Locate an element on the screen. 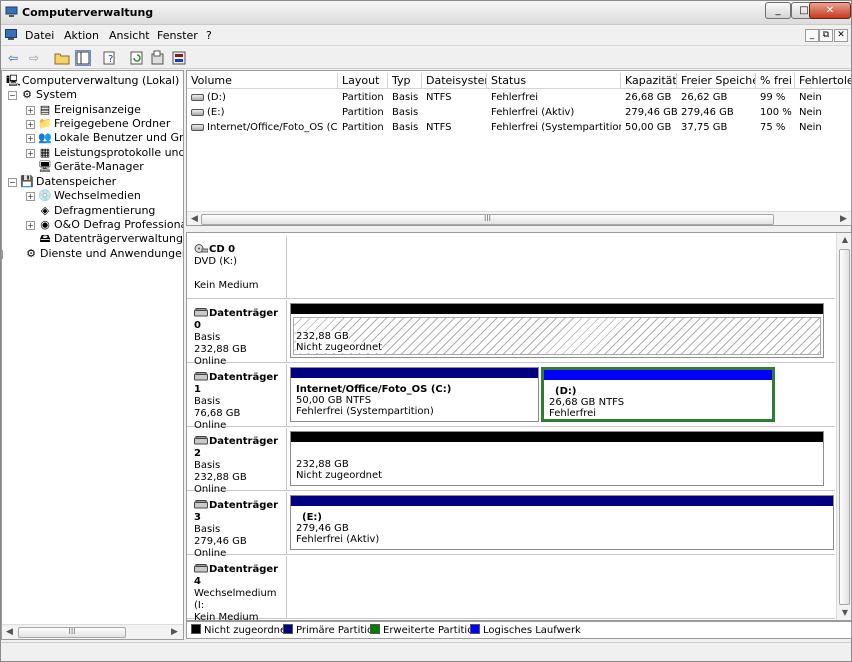 This screenshot has height=662, width=852. disk-name-text: CD 0 is located at coordinates (222, 249).